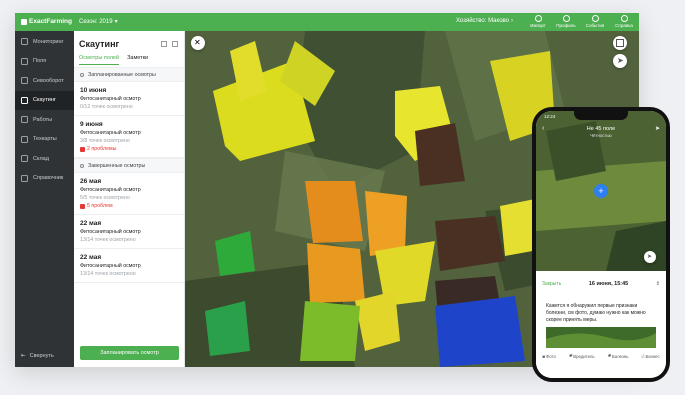  I want to click on events-button: События, so click(595, 22).